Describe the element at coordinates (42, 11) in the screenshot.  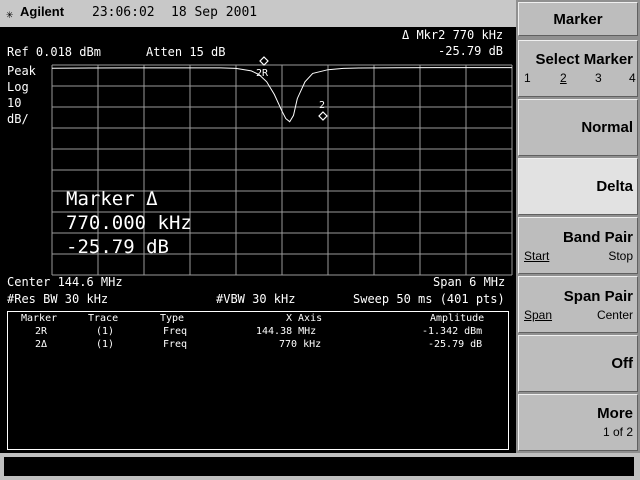
I see `brand-name: Agilent` at that location.